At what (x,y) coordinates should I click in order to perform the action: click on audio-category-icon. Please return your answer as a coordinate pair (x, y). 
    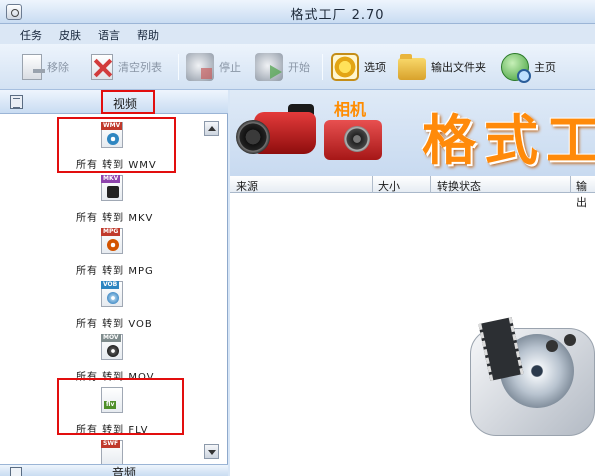
    Looking at the image, I should click on (16, 471).